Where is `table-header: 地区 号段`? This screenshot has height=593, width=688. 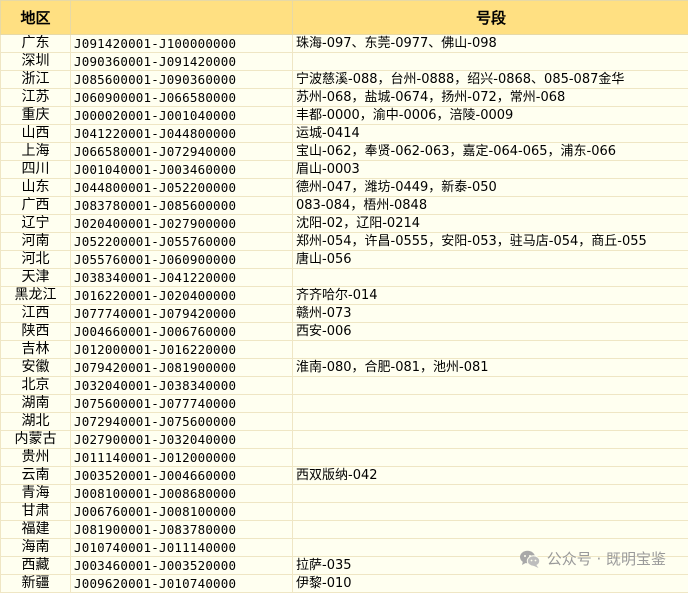
table-header: 地区 号段 is located at coordinates (344, 18).